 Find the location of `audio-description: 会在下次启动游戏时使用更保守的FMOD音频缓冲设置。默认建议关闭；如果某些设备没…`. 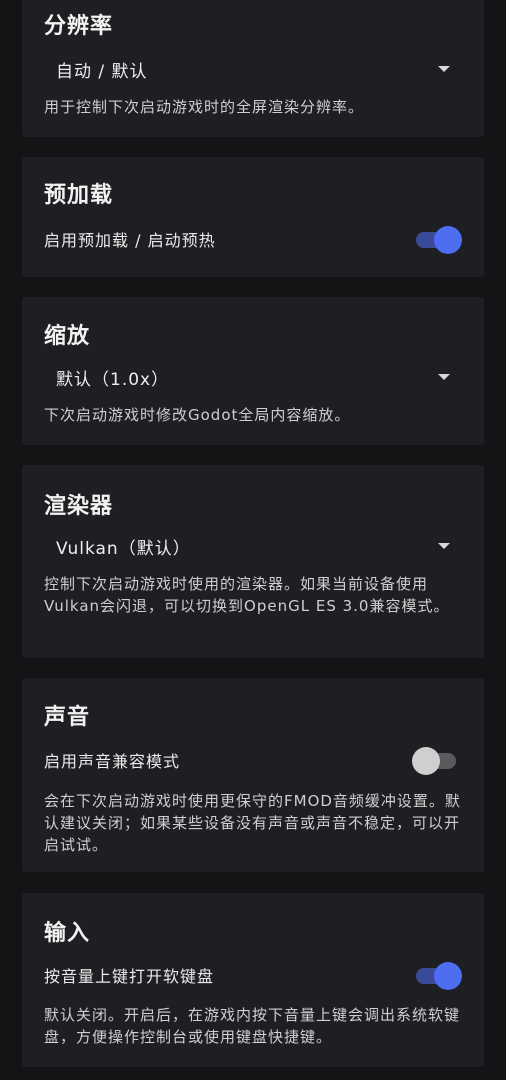

audio-description: 会在下次启动游戏时使用更保守的FMOD音频缓冲设置。默认建议关闭；如果某些设备没… is located at coordinates (252, 823).